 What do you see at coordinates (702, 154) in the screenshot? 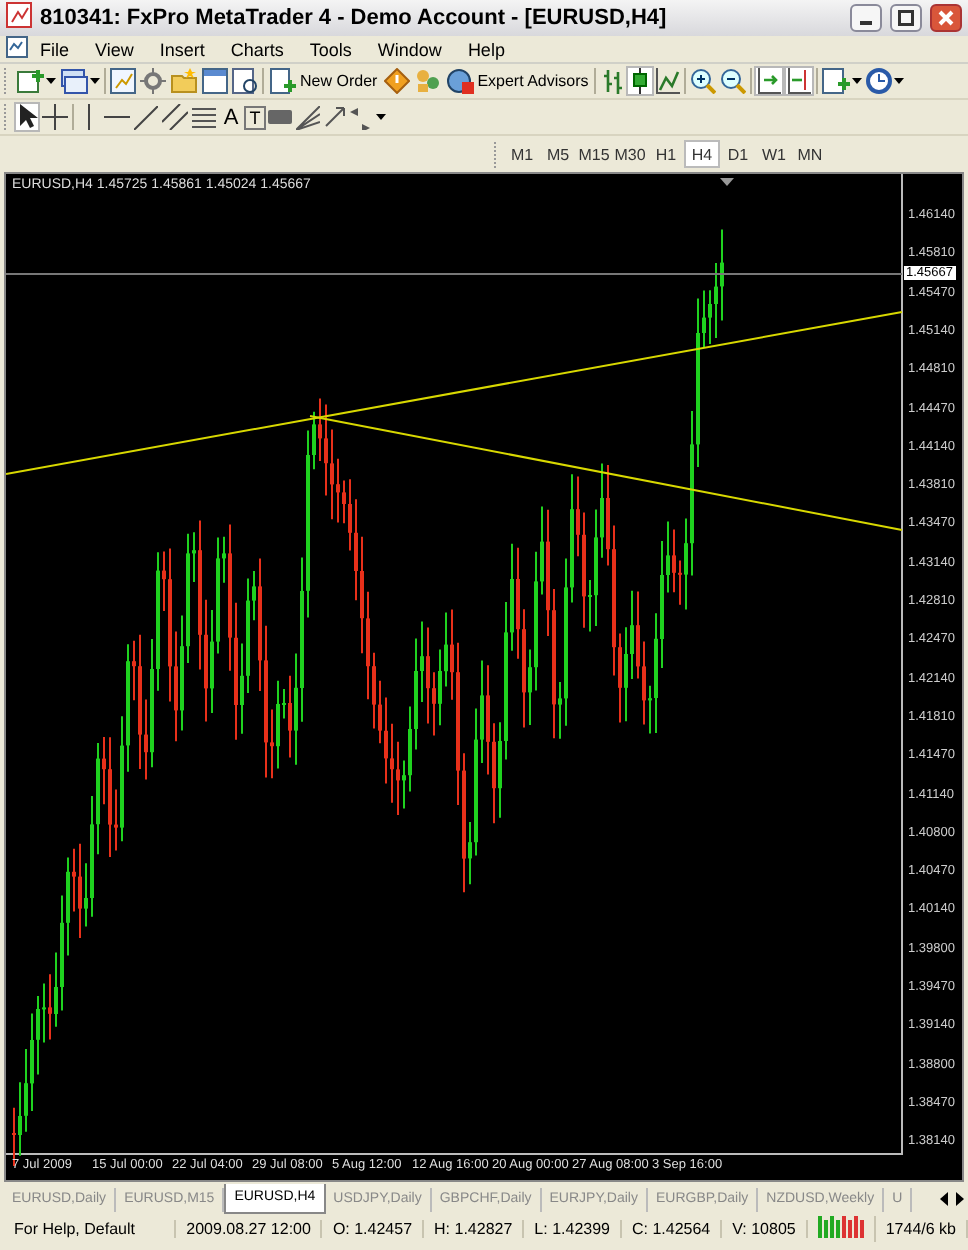
I see `timeframe-button: H4` at bounding box center [702, 154].